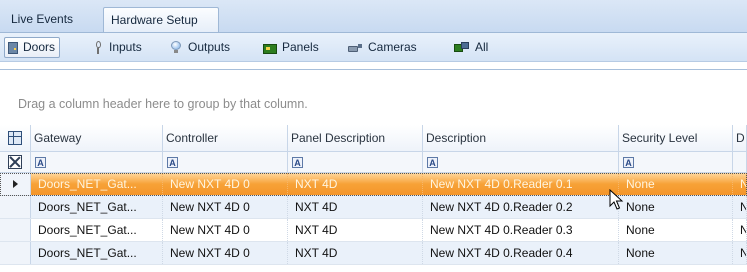 The width and height of the screenshot is (747, 272). Describe the element at coordinates (392, 47) in the screenshot. I see `toolbar-cameras-label: Cameras` at that location.